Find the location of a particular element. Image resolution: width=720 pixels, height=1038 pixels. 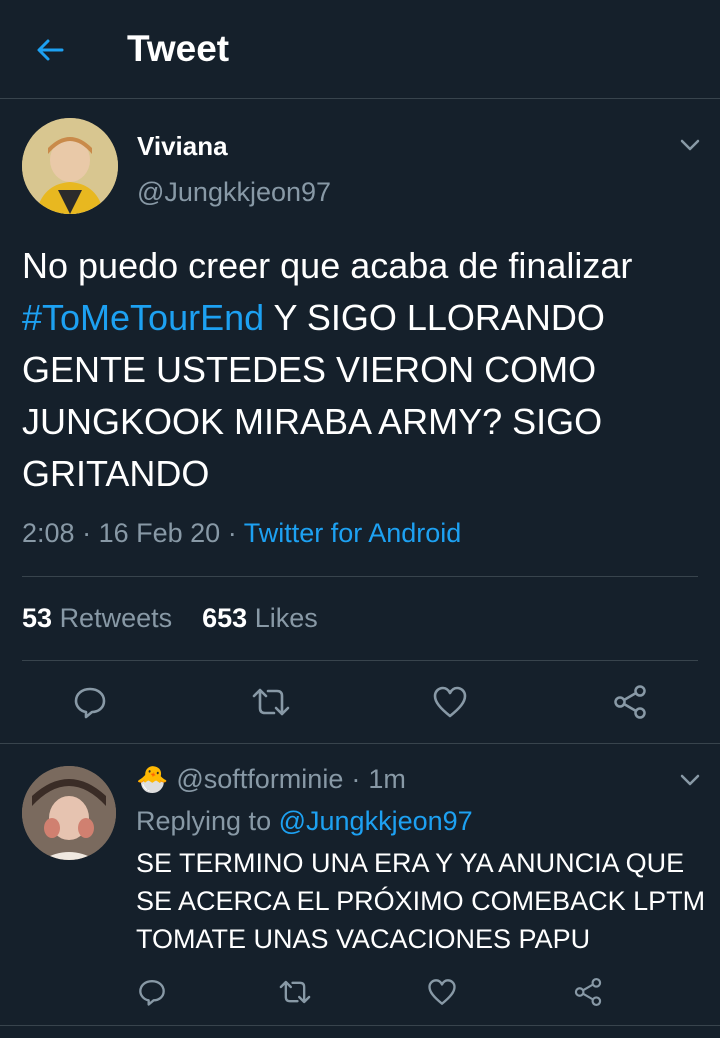

avatar is located at coordinates (70, 166).